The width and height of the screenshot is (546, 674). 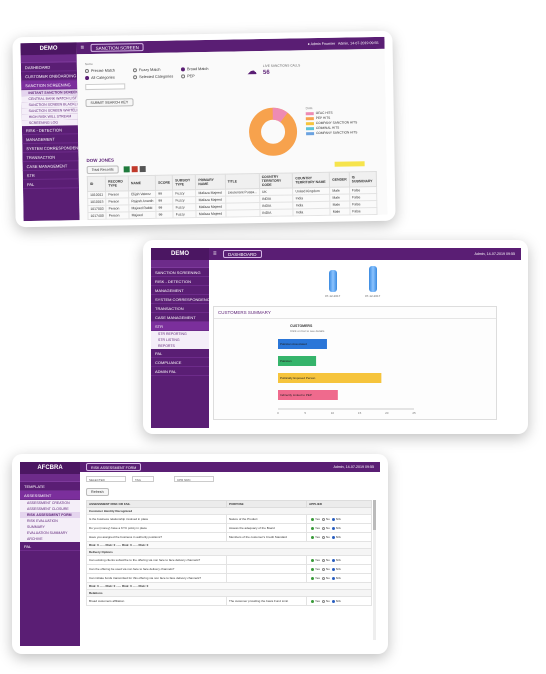 I want to click on filter-option-label: All Categories, so click(x=103, y=77).